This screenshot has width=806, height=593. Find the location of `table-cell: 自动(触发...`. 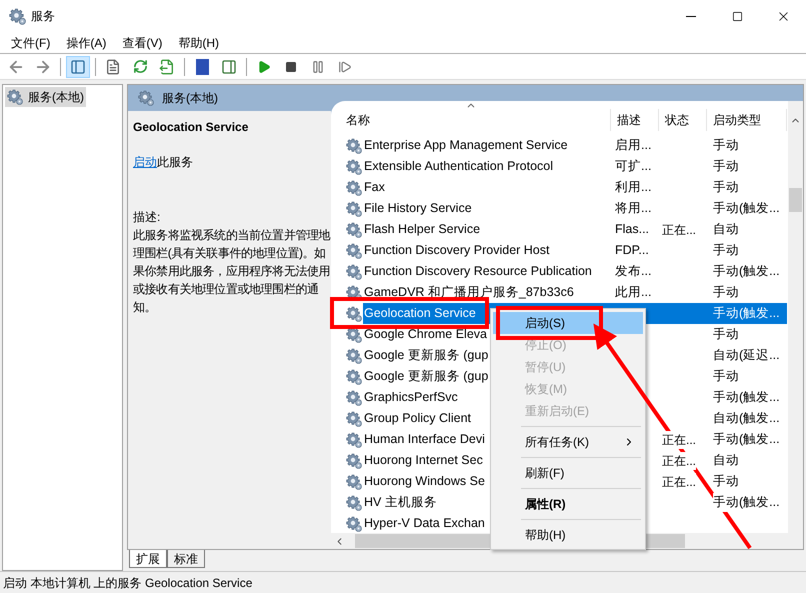

table-cell: 自动(触发... is located at coordinates (746, 418).